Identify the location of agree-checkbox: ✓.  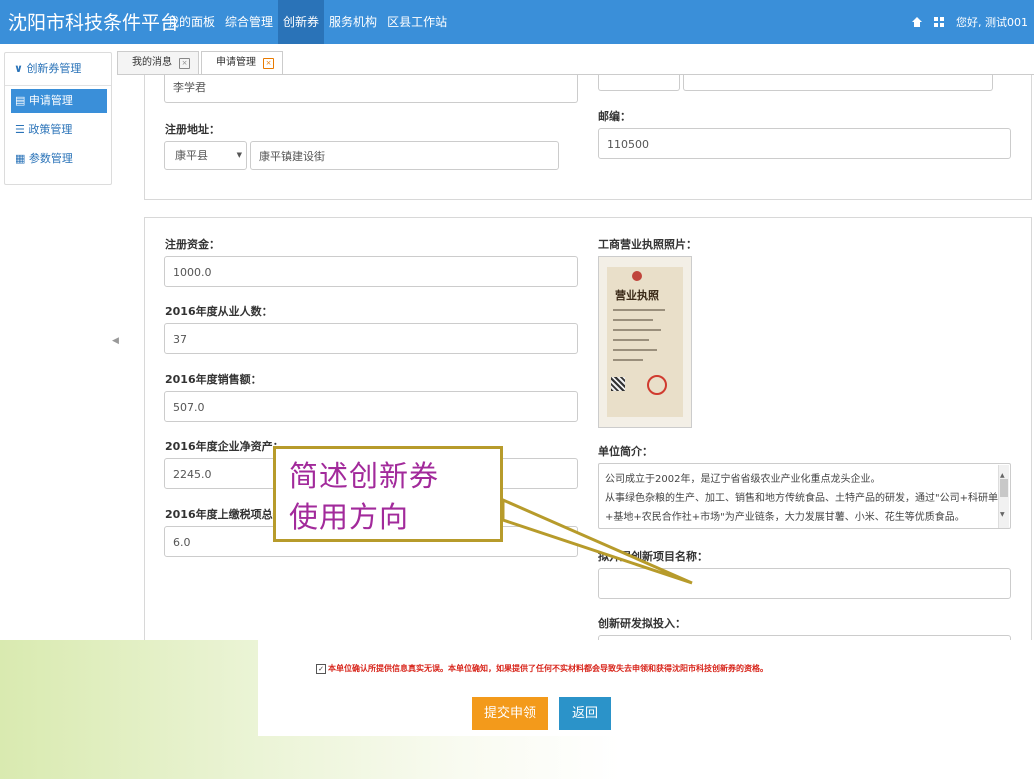
(321, 668).